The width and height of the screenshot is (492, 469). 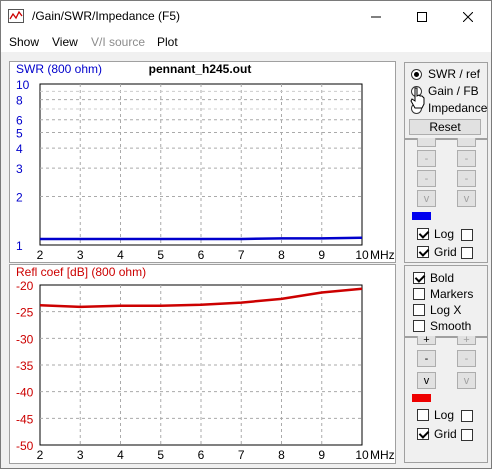 What do you see at coordinates (81, 272) in the screenshot?
I see `y-axis-label: Refl coef [dB] (800 ohm)` at bounding box center [81, 272].